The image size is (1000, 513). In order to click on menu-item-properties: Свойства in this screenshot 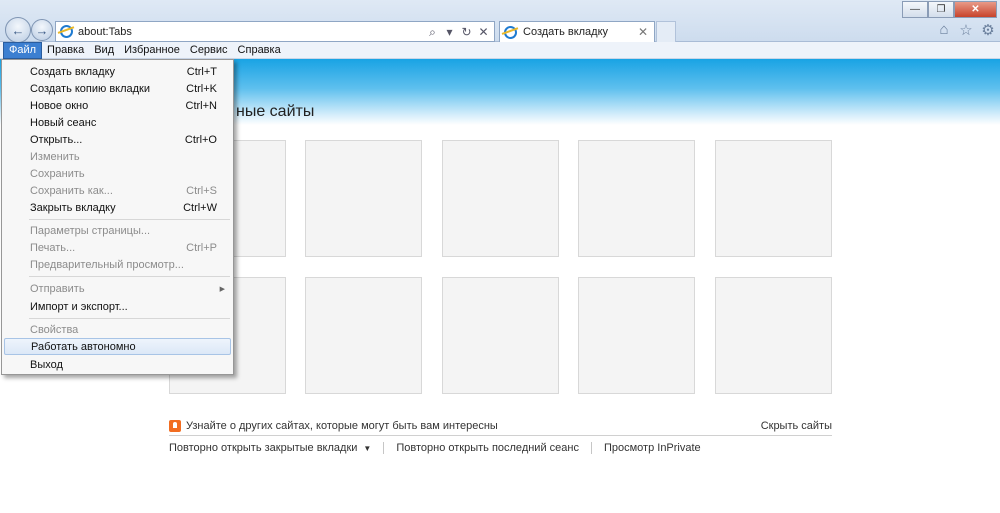, I will do `click(117, 329)`.